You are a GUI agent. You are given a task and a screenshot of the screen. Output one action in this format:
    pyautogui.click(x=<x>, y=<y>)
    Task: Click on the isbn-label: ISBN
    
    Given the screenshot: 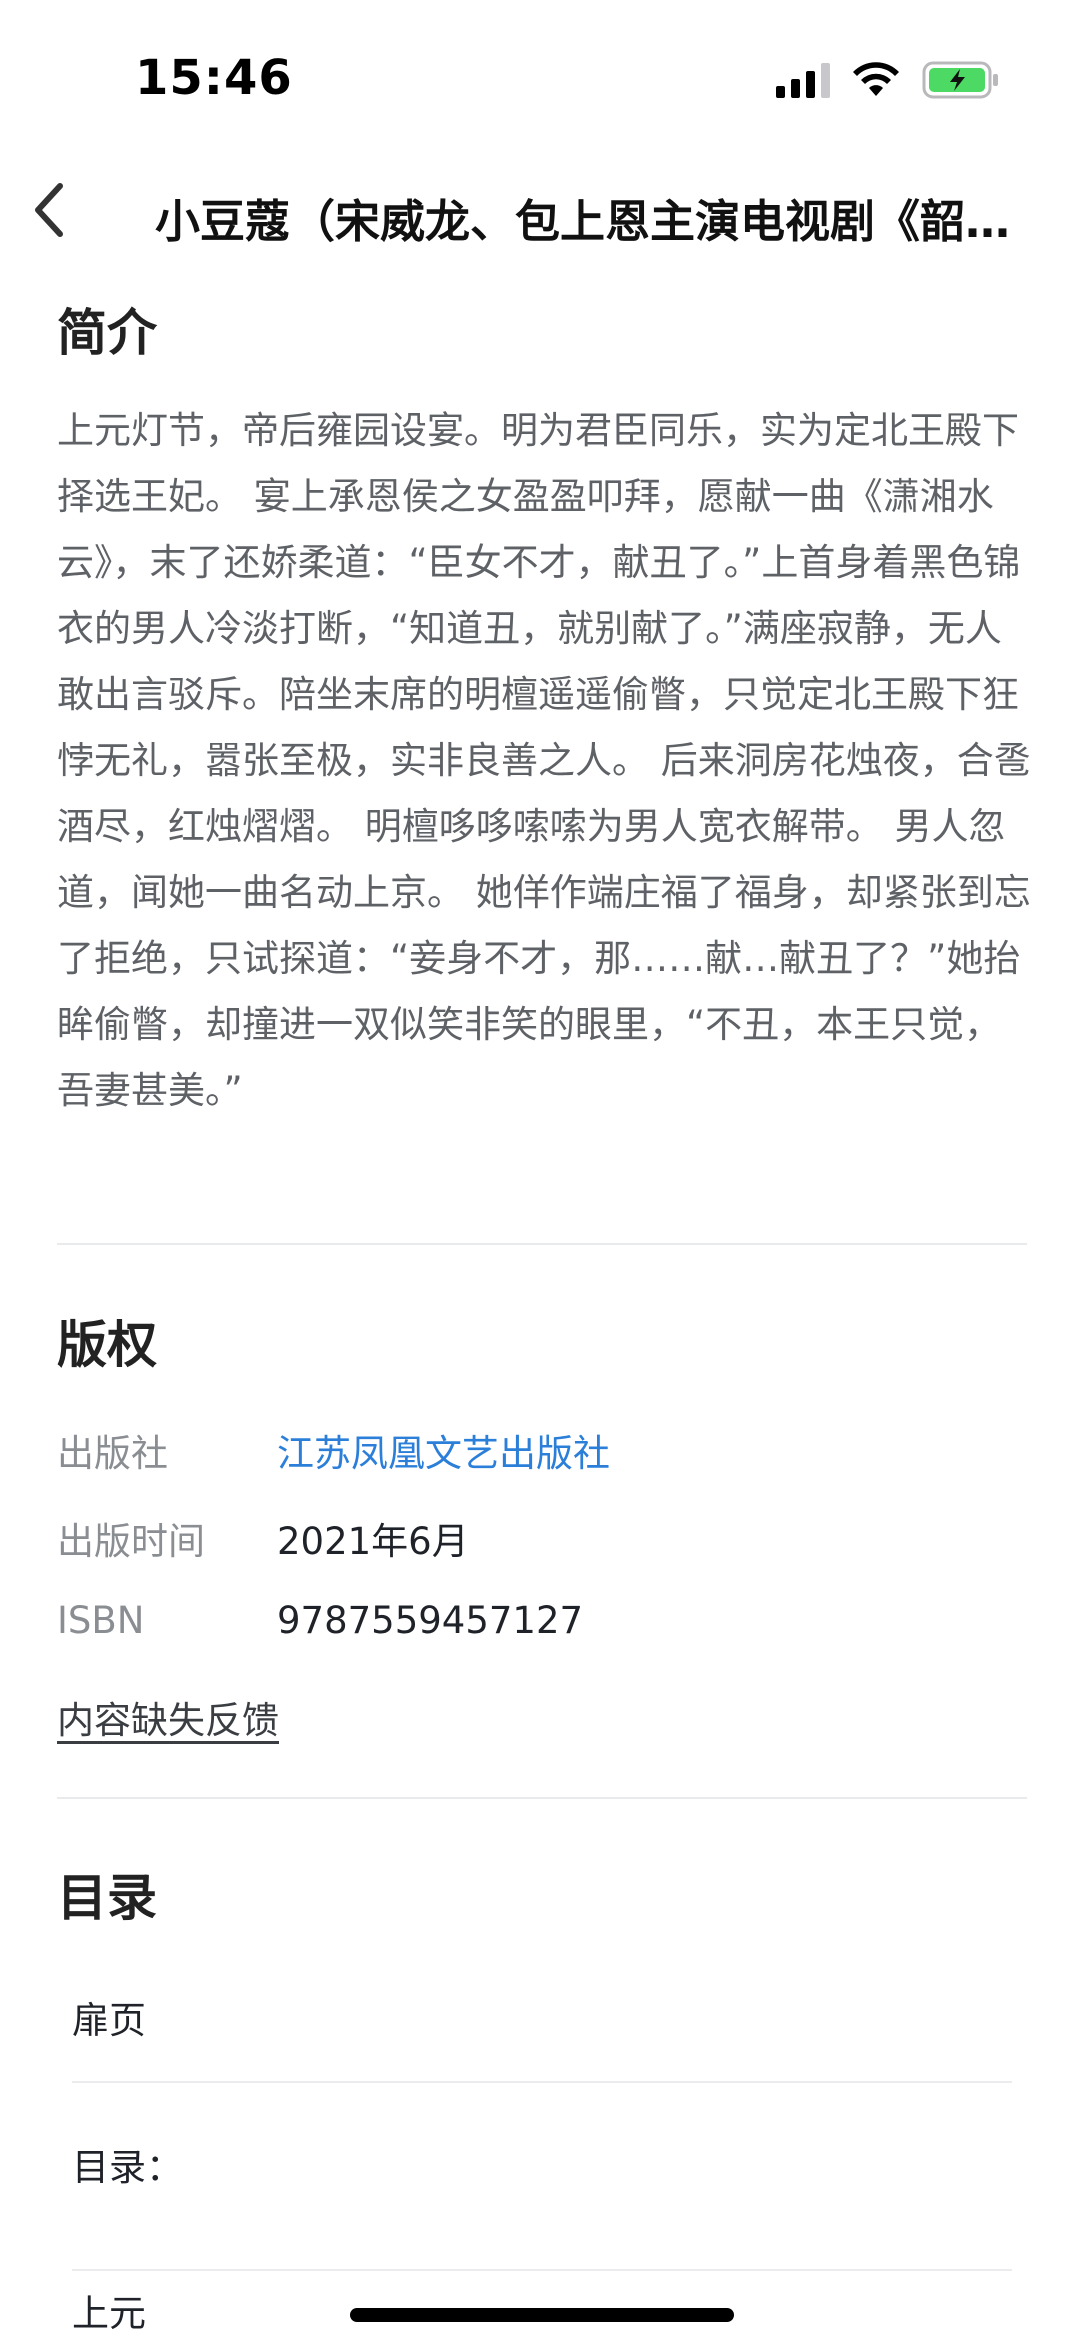 What is the action you would take?
    pyautogui.click(x=101, y=1620)
    